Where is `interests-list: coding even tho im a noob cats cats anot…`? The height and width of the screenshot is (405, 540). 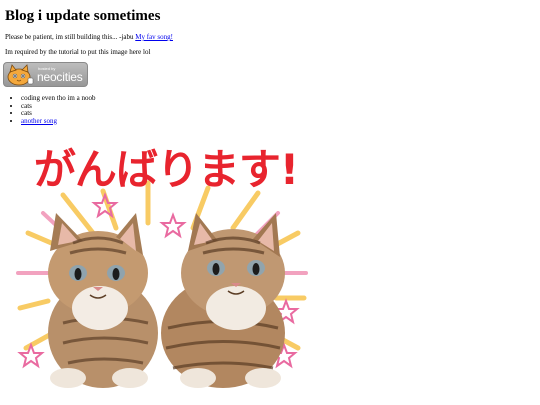 interests-list: coding even tho im a noob cats cats anot… is located at coordinates (48, 110).